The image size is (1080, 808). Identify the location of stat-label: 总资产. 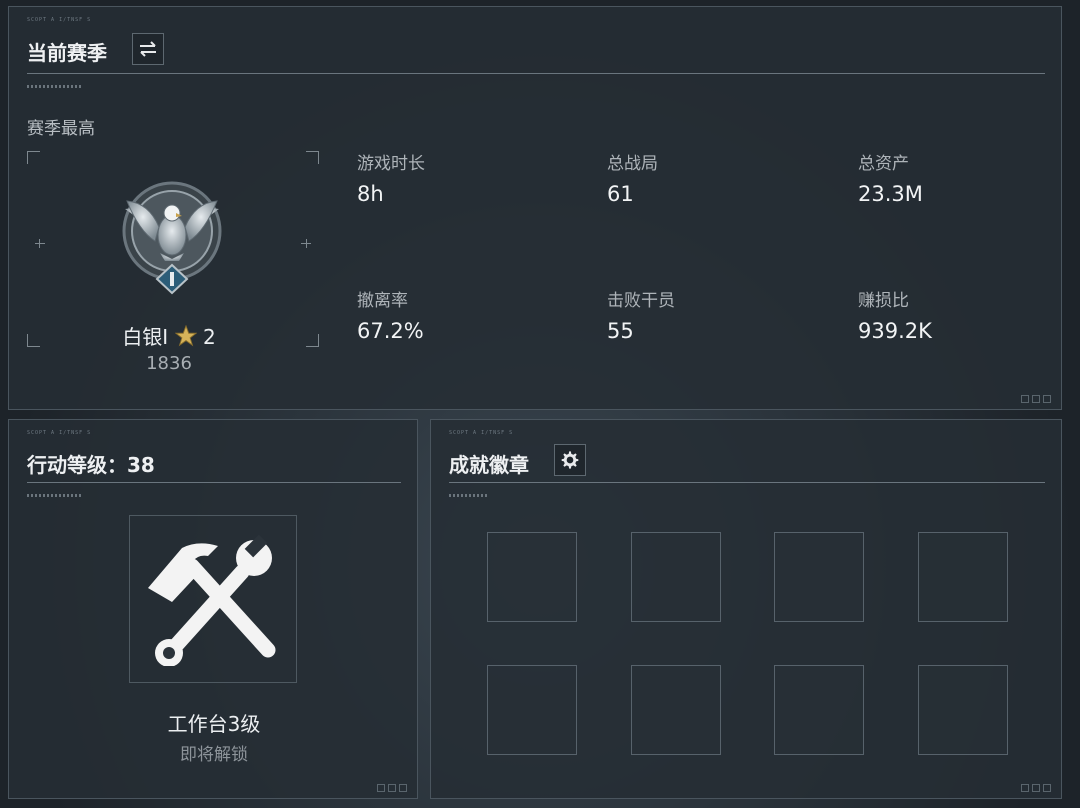
(883, 164).